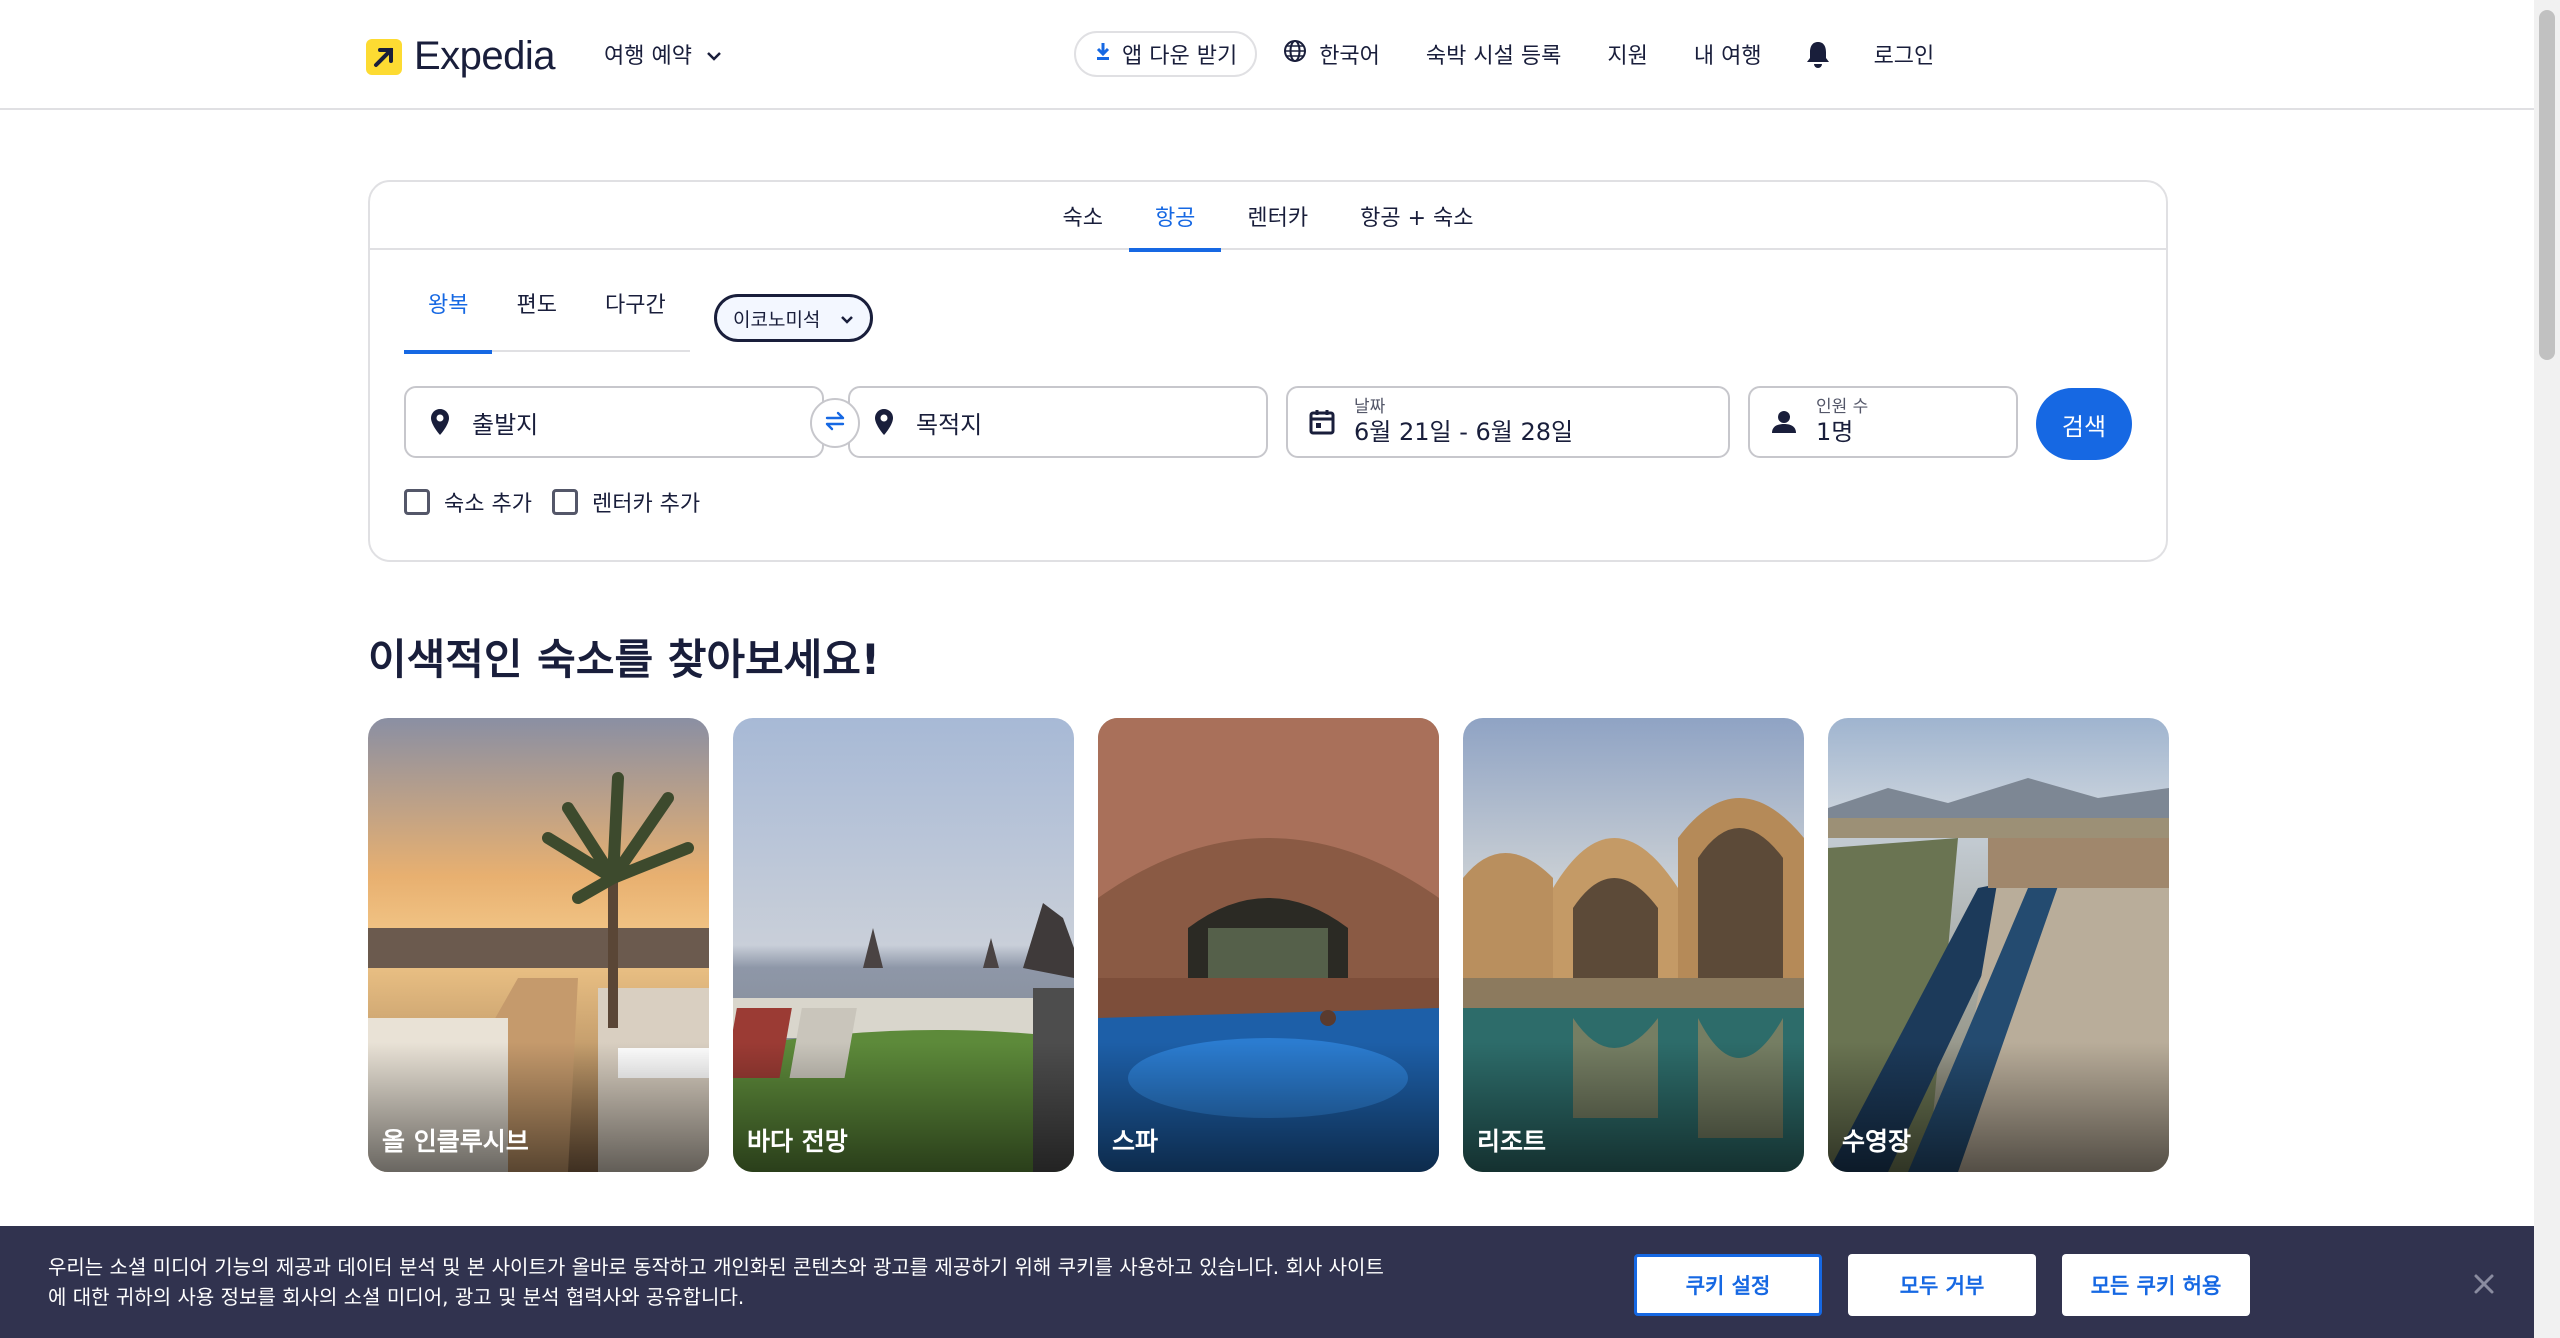  I want to click on search-button: 검색, so click(2084, 424).